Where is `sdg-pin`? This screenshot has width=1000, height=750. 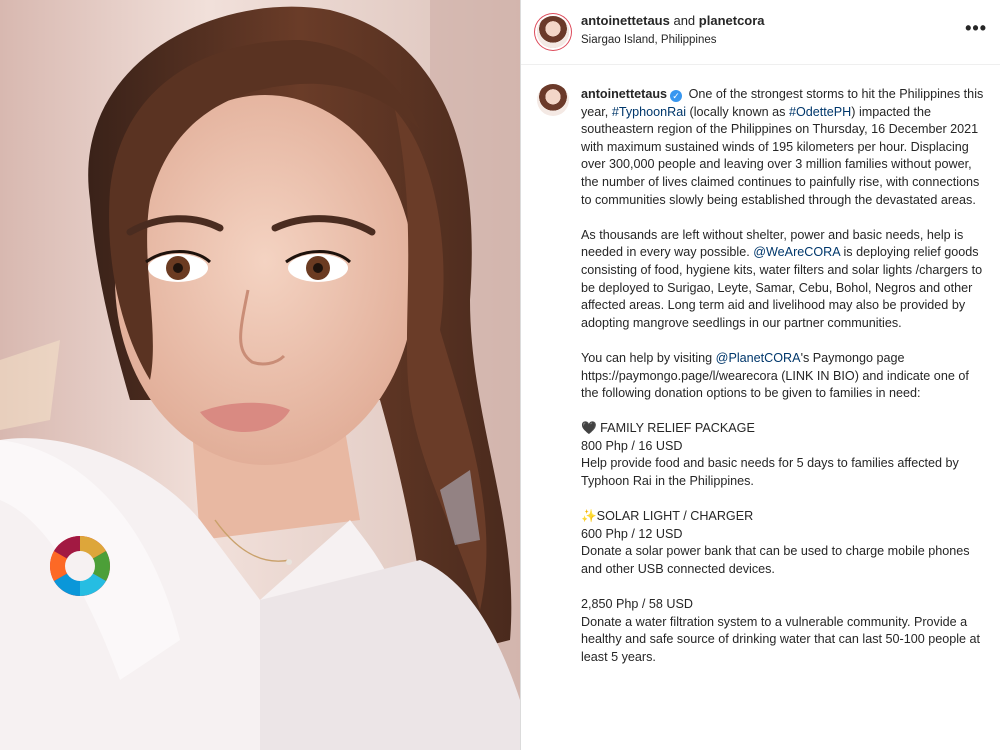
sdg-pin is located at coordinates (80, 566).